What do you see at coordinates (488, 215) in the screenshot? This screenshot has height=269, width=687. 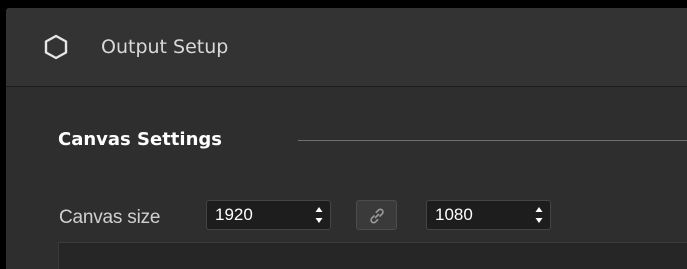 I see `canvas-height-spinbox: 1080` at bounding box center [488, 215].